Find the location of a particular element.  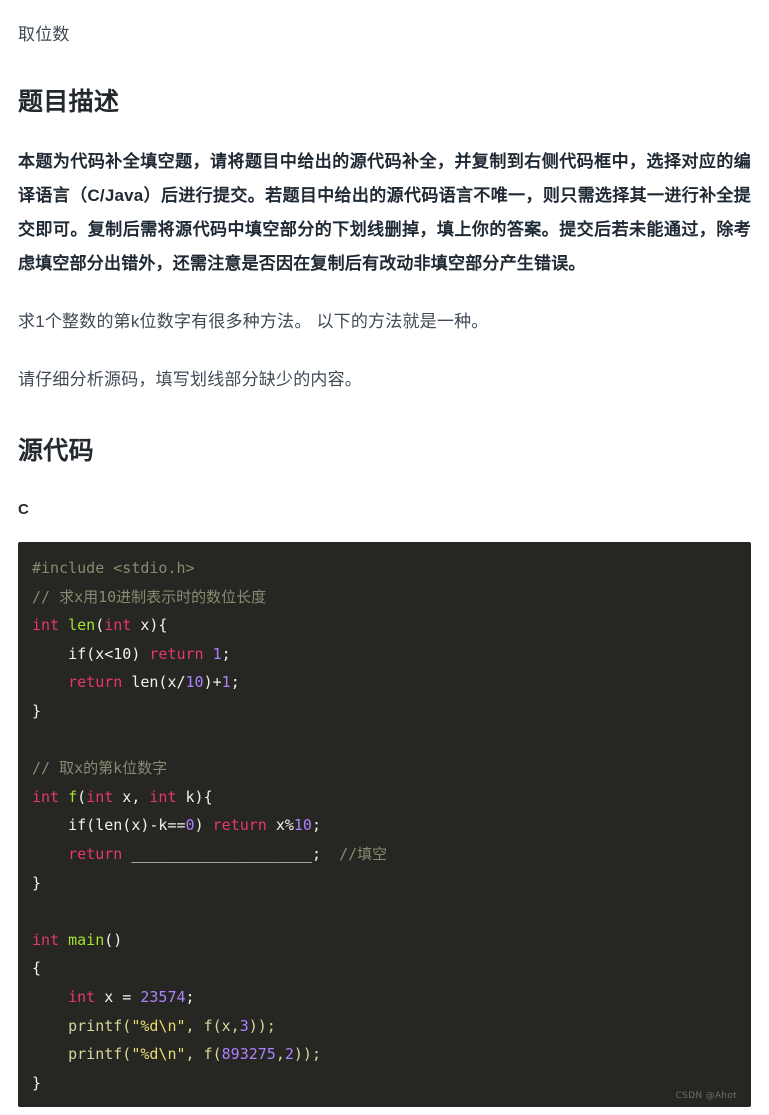

code-token-comment: // 求x用10进制表示时的数位长度 is located at coordinates (149, 596).